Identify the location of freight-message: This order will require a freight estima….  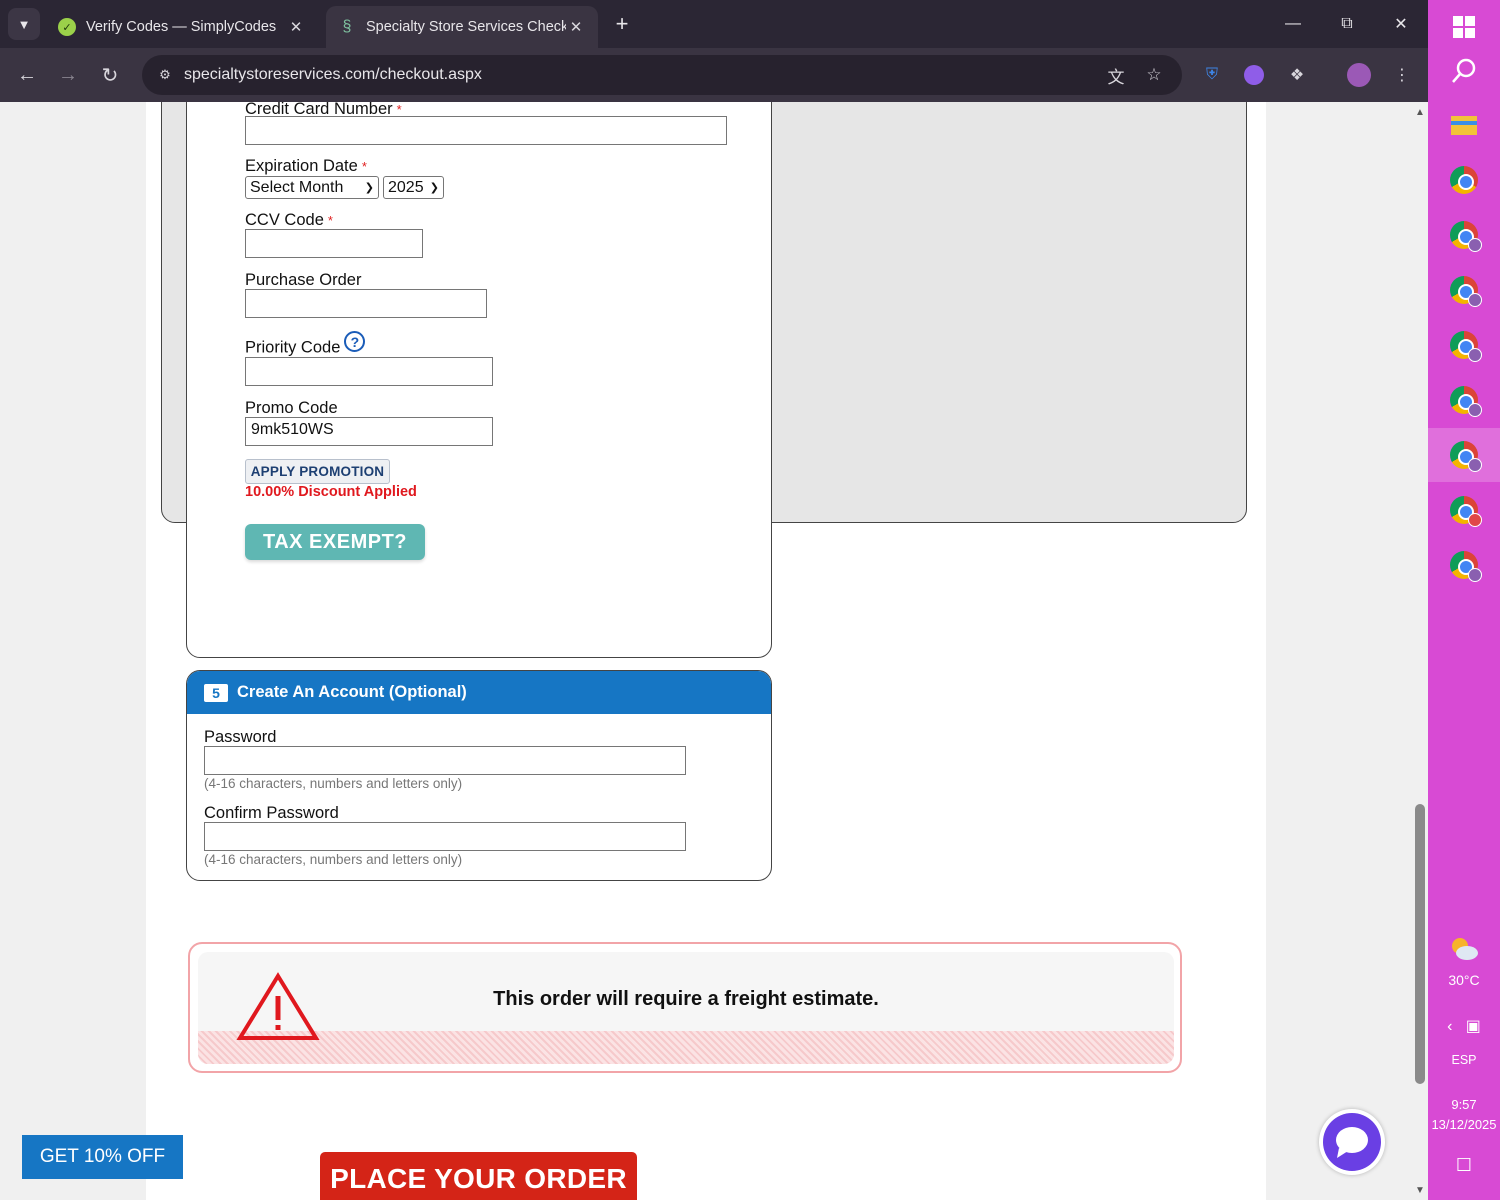
(686, 999).